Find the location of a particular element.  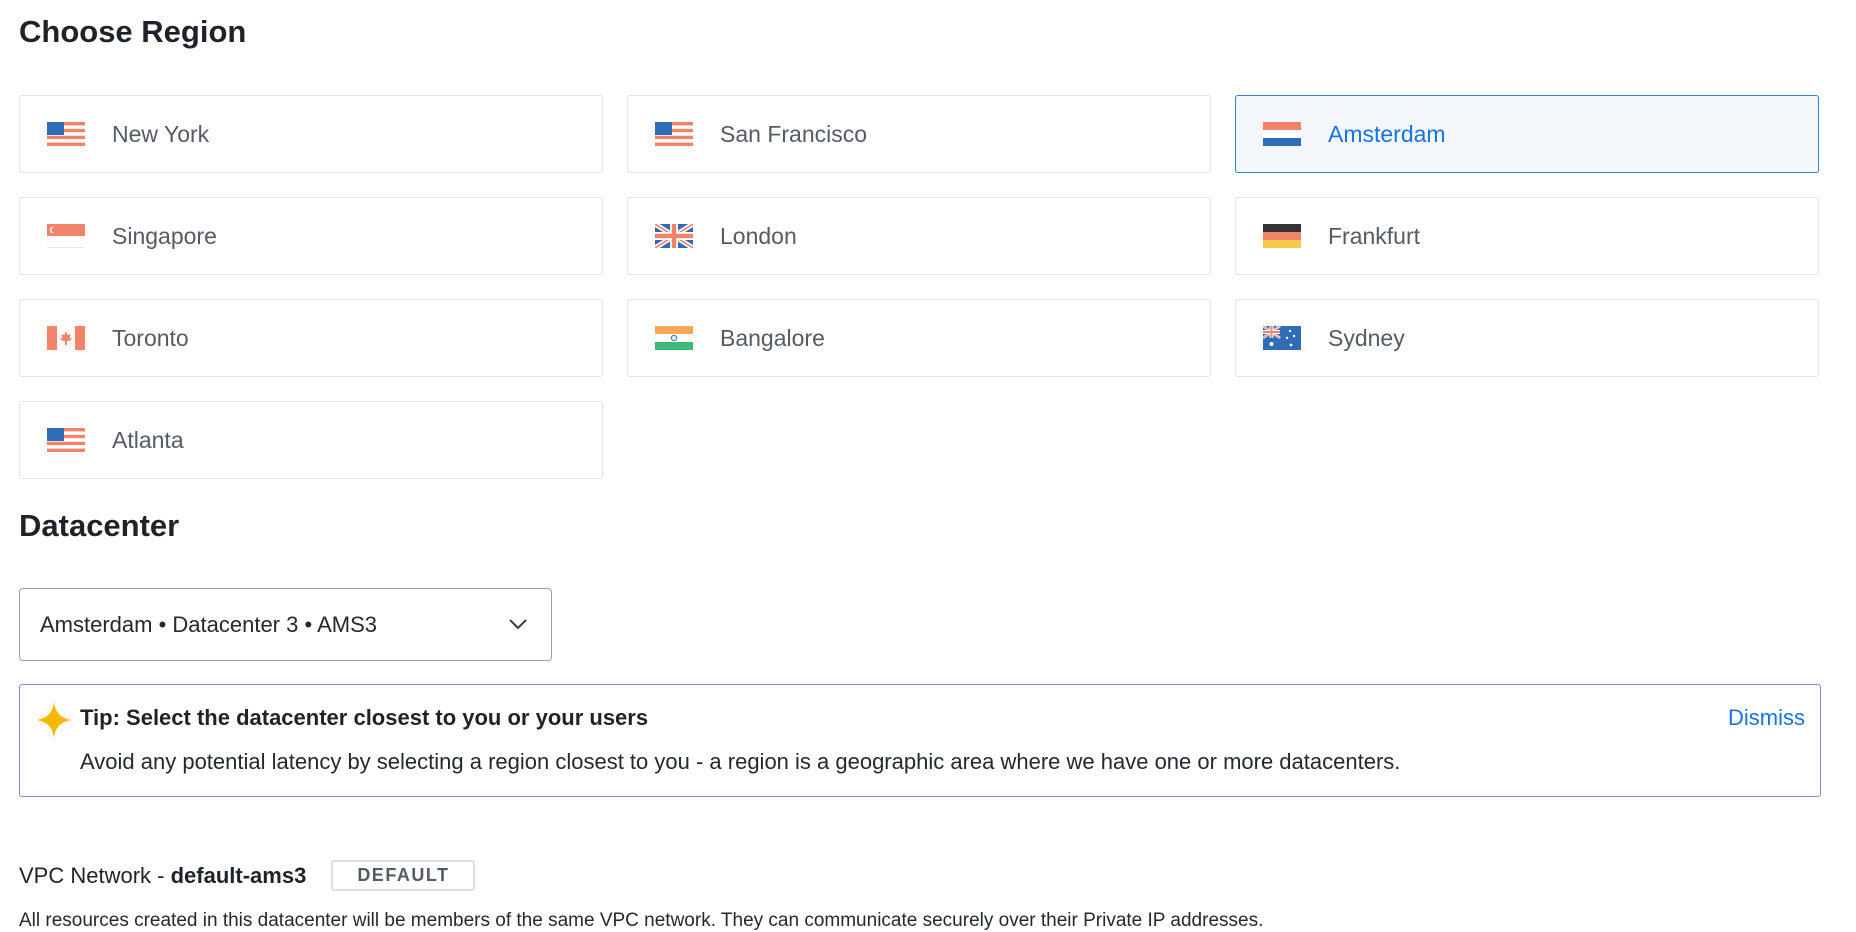

datacenter-select-value: Amsterdam • Datacenter 3 • AMS3 is located at coordinates (208, 624).